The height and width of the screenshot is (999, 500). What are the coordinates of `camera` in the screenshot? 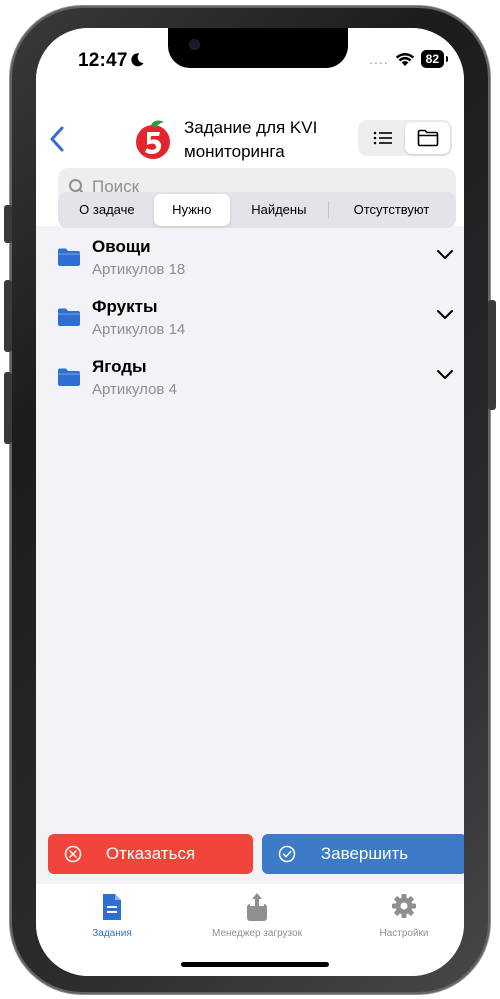 It's located at (194, 44).